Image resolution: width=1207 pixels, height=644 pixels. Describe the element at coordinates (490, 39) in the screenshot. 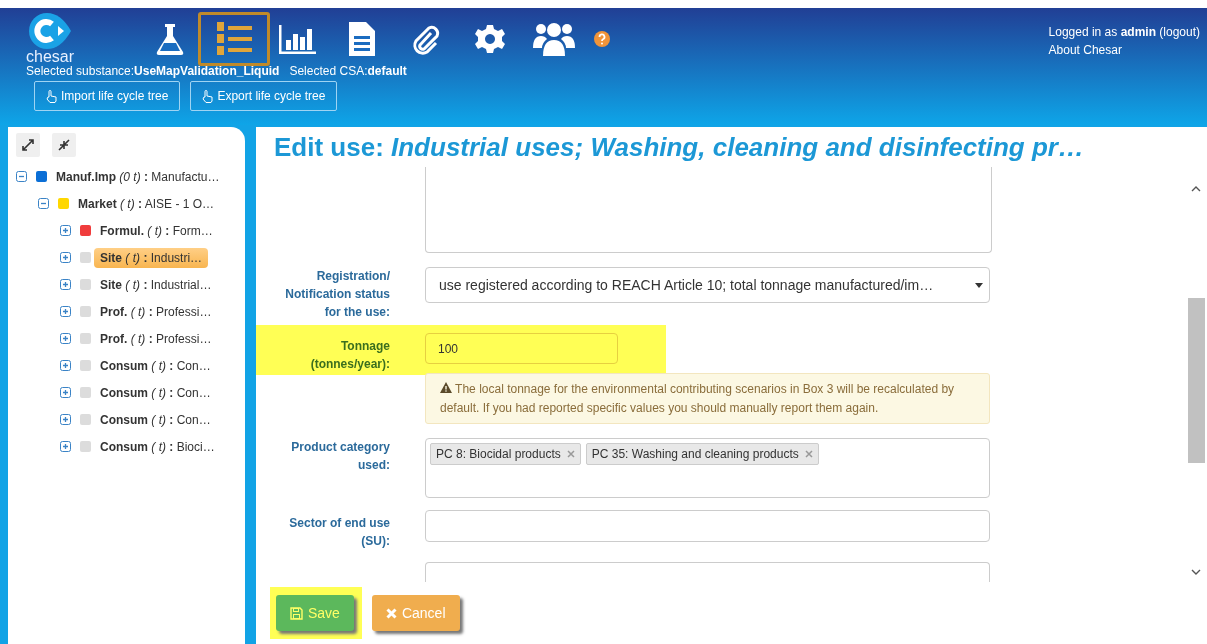

I see `settings-icon` at that location.